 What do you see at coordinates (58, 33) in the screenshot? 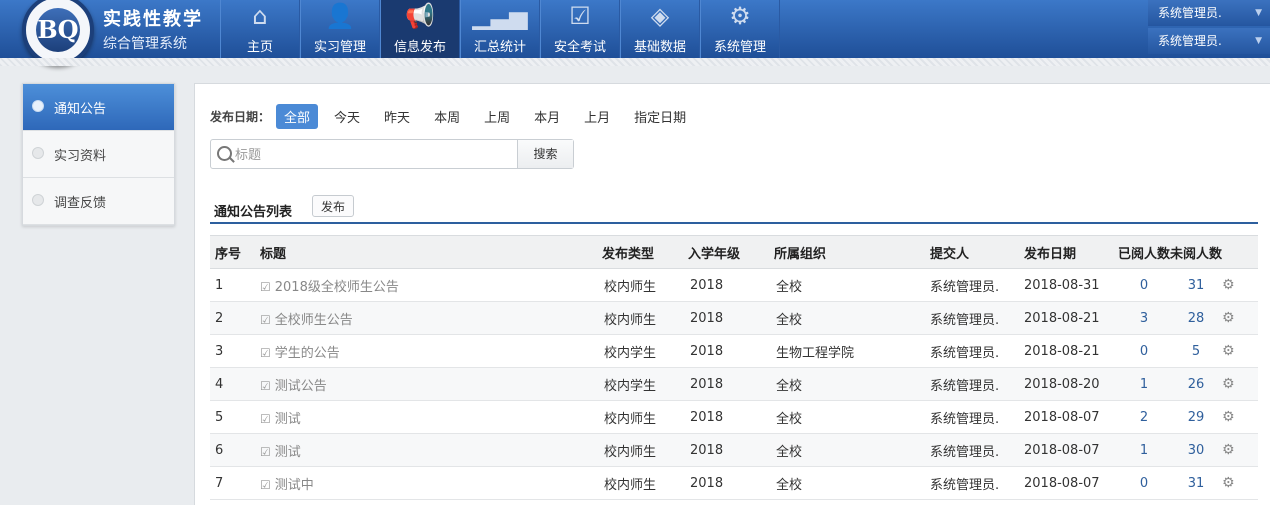
I see `app-logo: BQ` at bounding box center [58, 33].